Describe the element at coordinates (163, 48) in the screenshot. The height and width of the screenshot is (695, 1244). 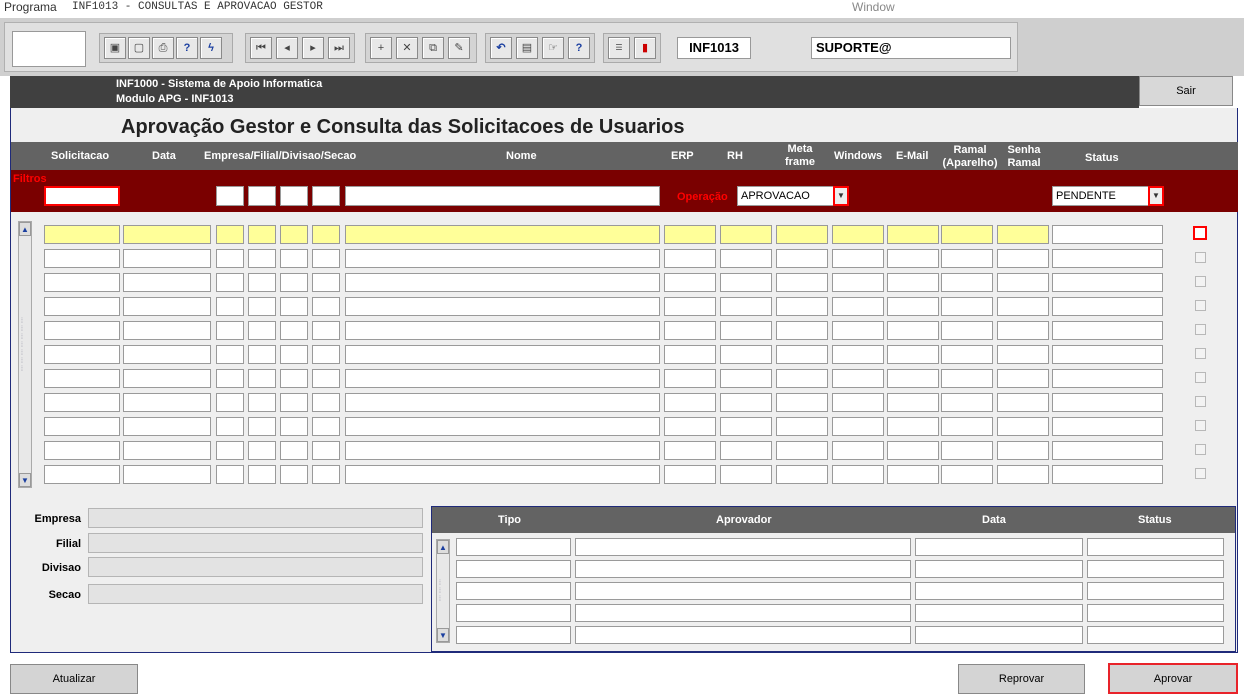
I see `printer-icon: ⎙` at that location.